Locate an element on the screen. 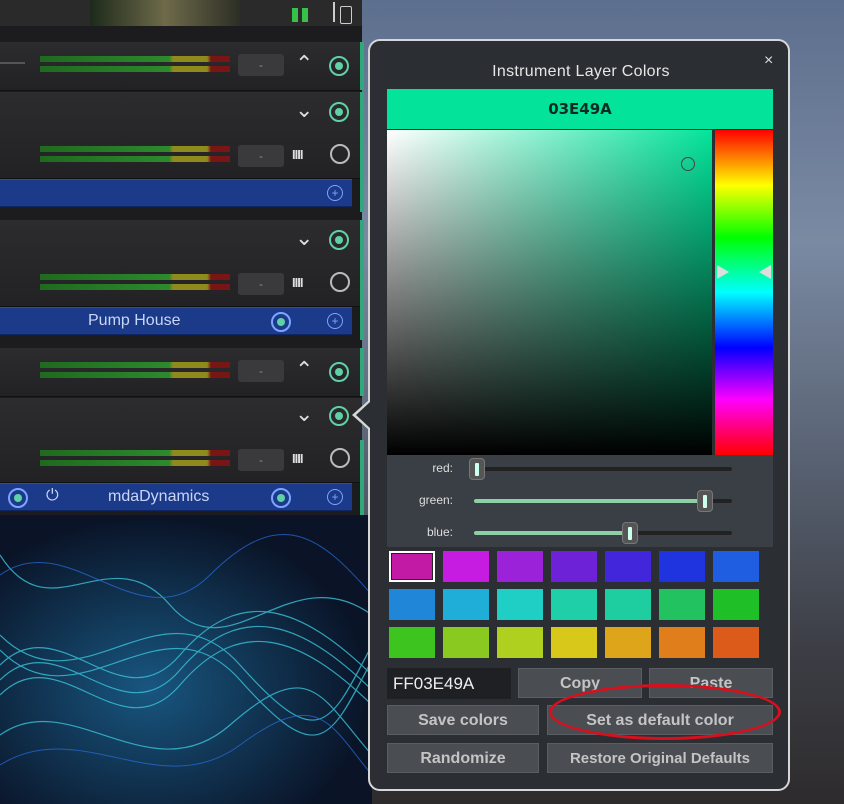 The height and width of the screenshot is (804, 844). red-slider-thumb is located at coordinates (477, 469).